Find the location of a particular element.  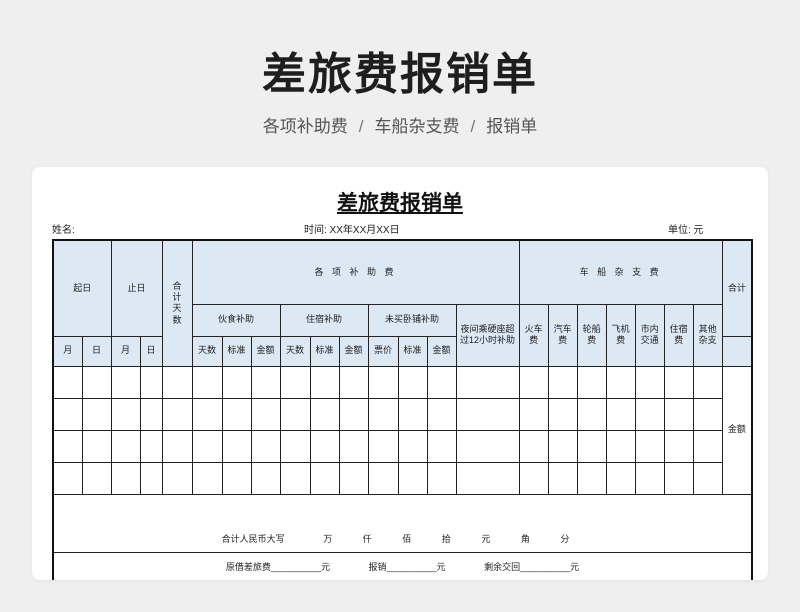

fare-header: 票价 is located at coordinates (383, 351).